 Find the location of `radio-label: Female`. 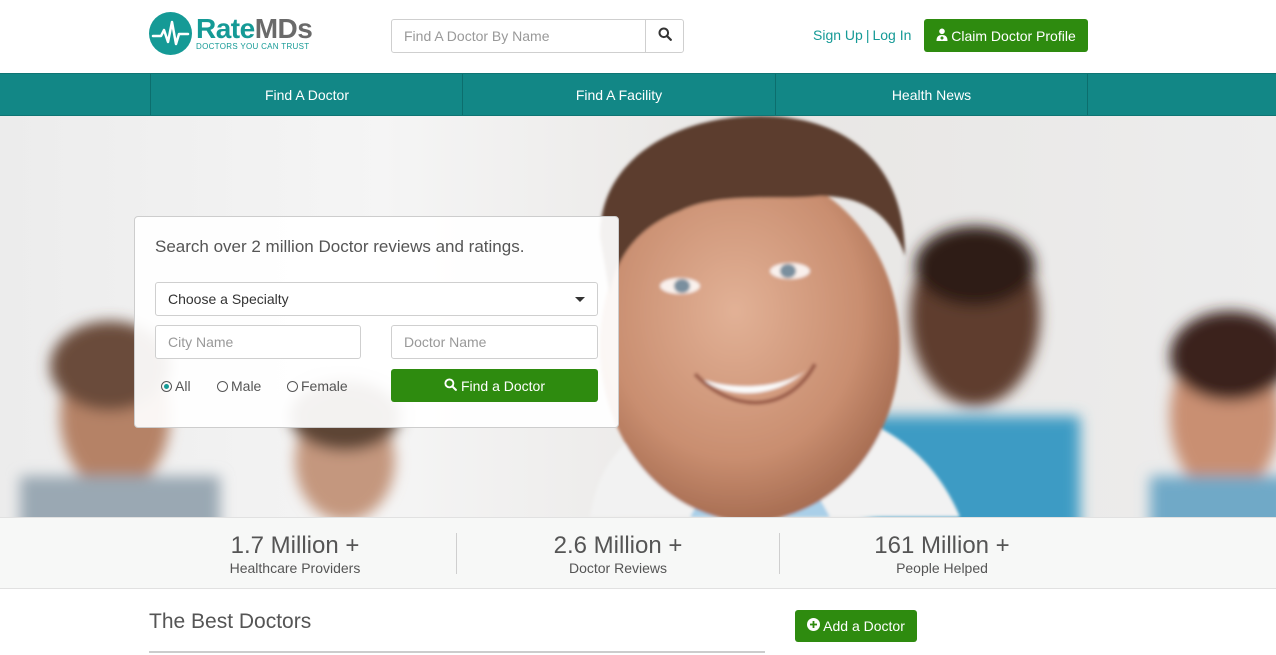

radio-label: Female is located at coordinates (324, 386).